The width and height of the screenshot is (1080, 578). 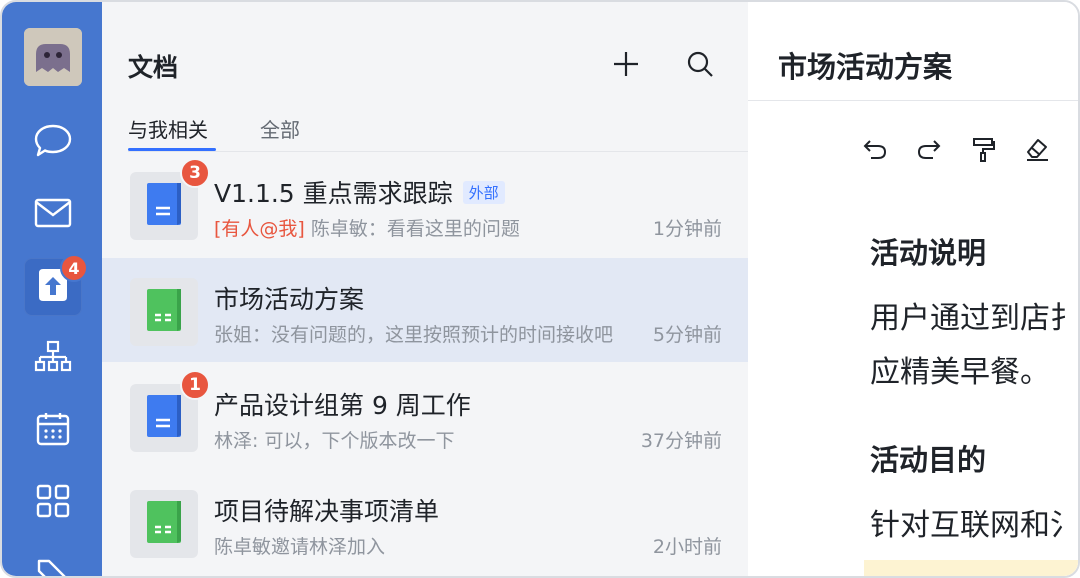 I want to click on external-tag: 外部, so click(x=483, y=192).